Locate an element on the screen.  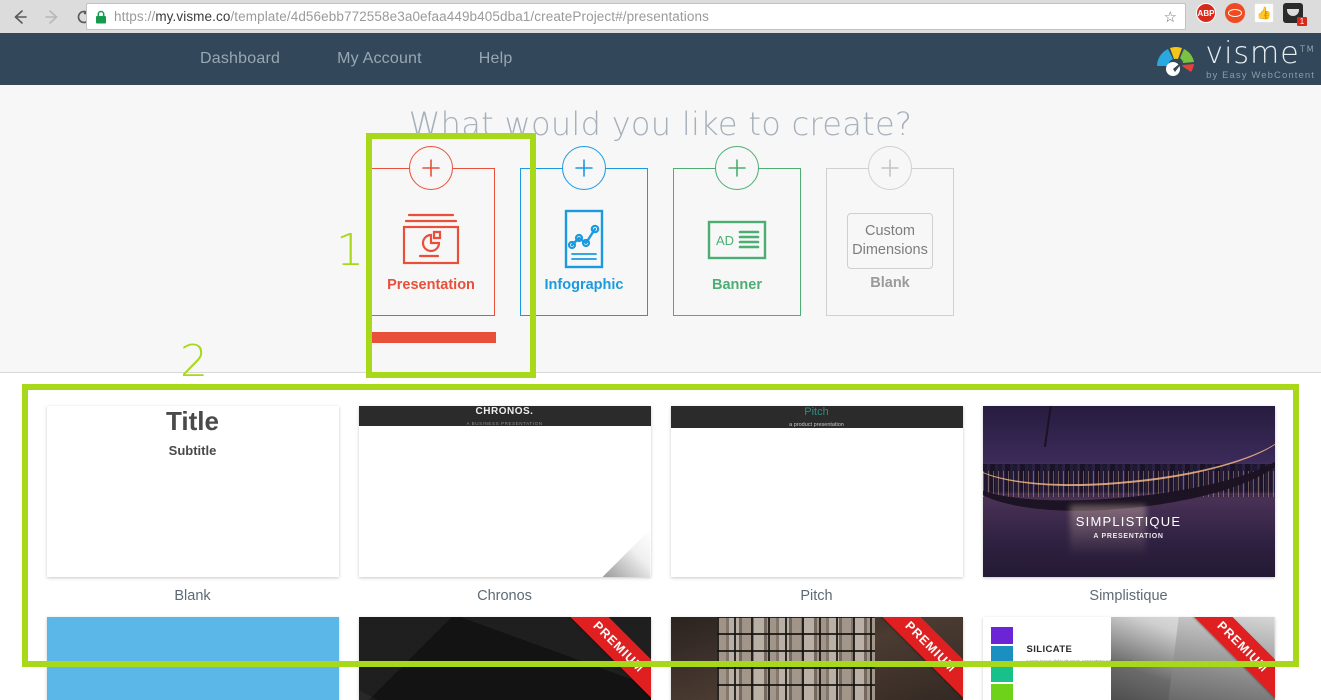
active-type-indicator is located at coordinates (432, 337).